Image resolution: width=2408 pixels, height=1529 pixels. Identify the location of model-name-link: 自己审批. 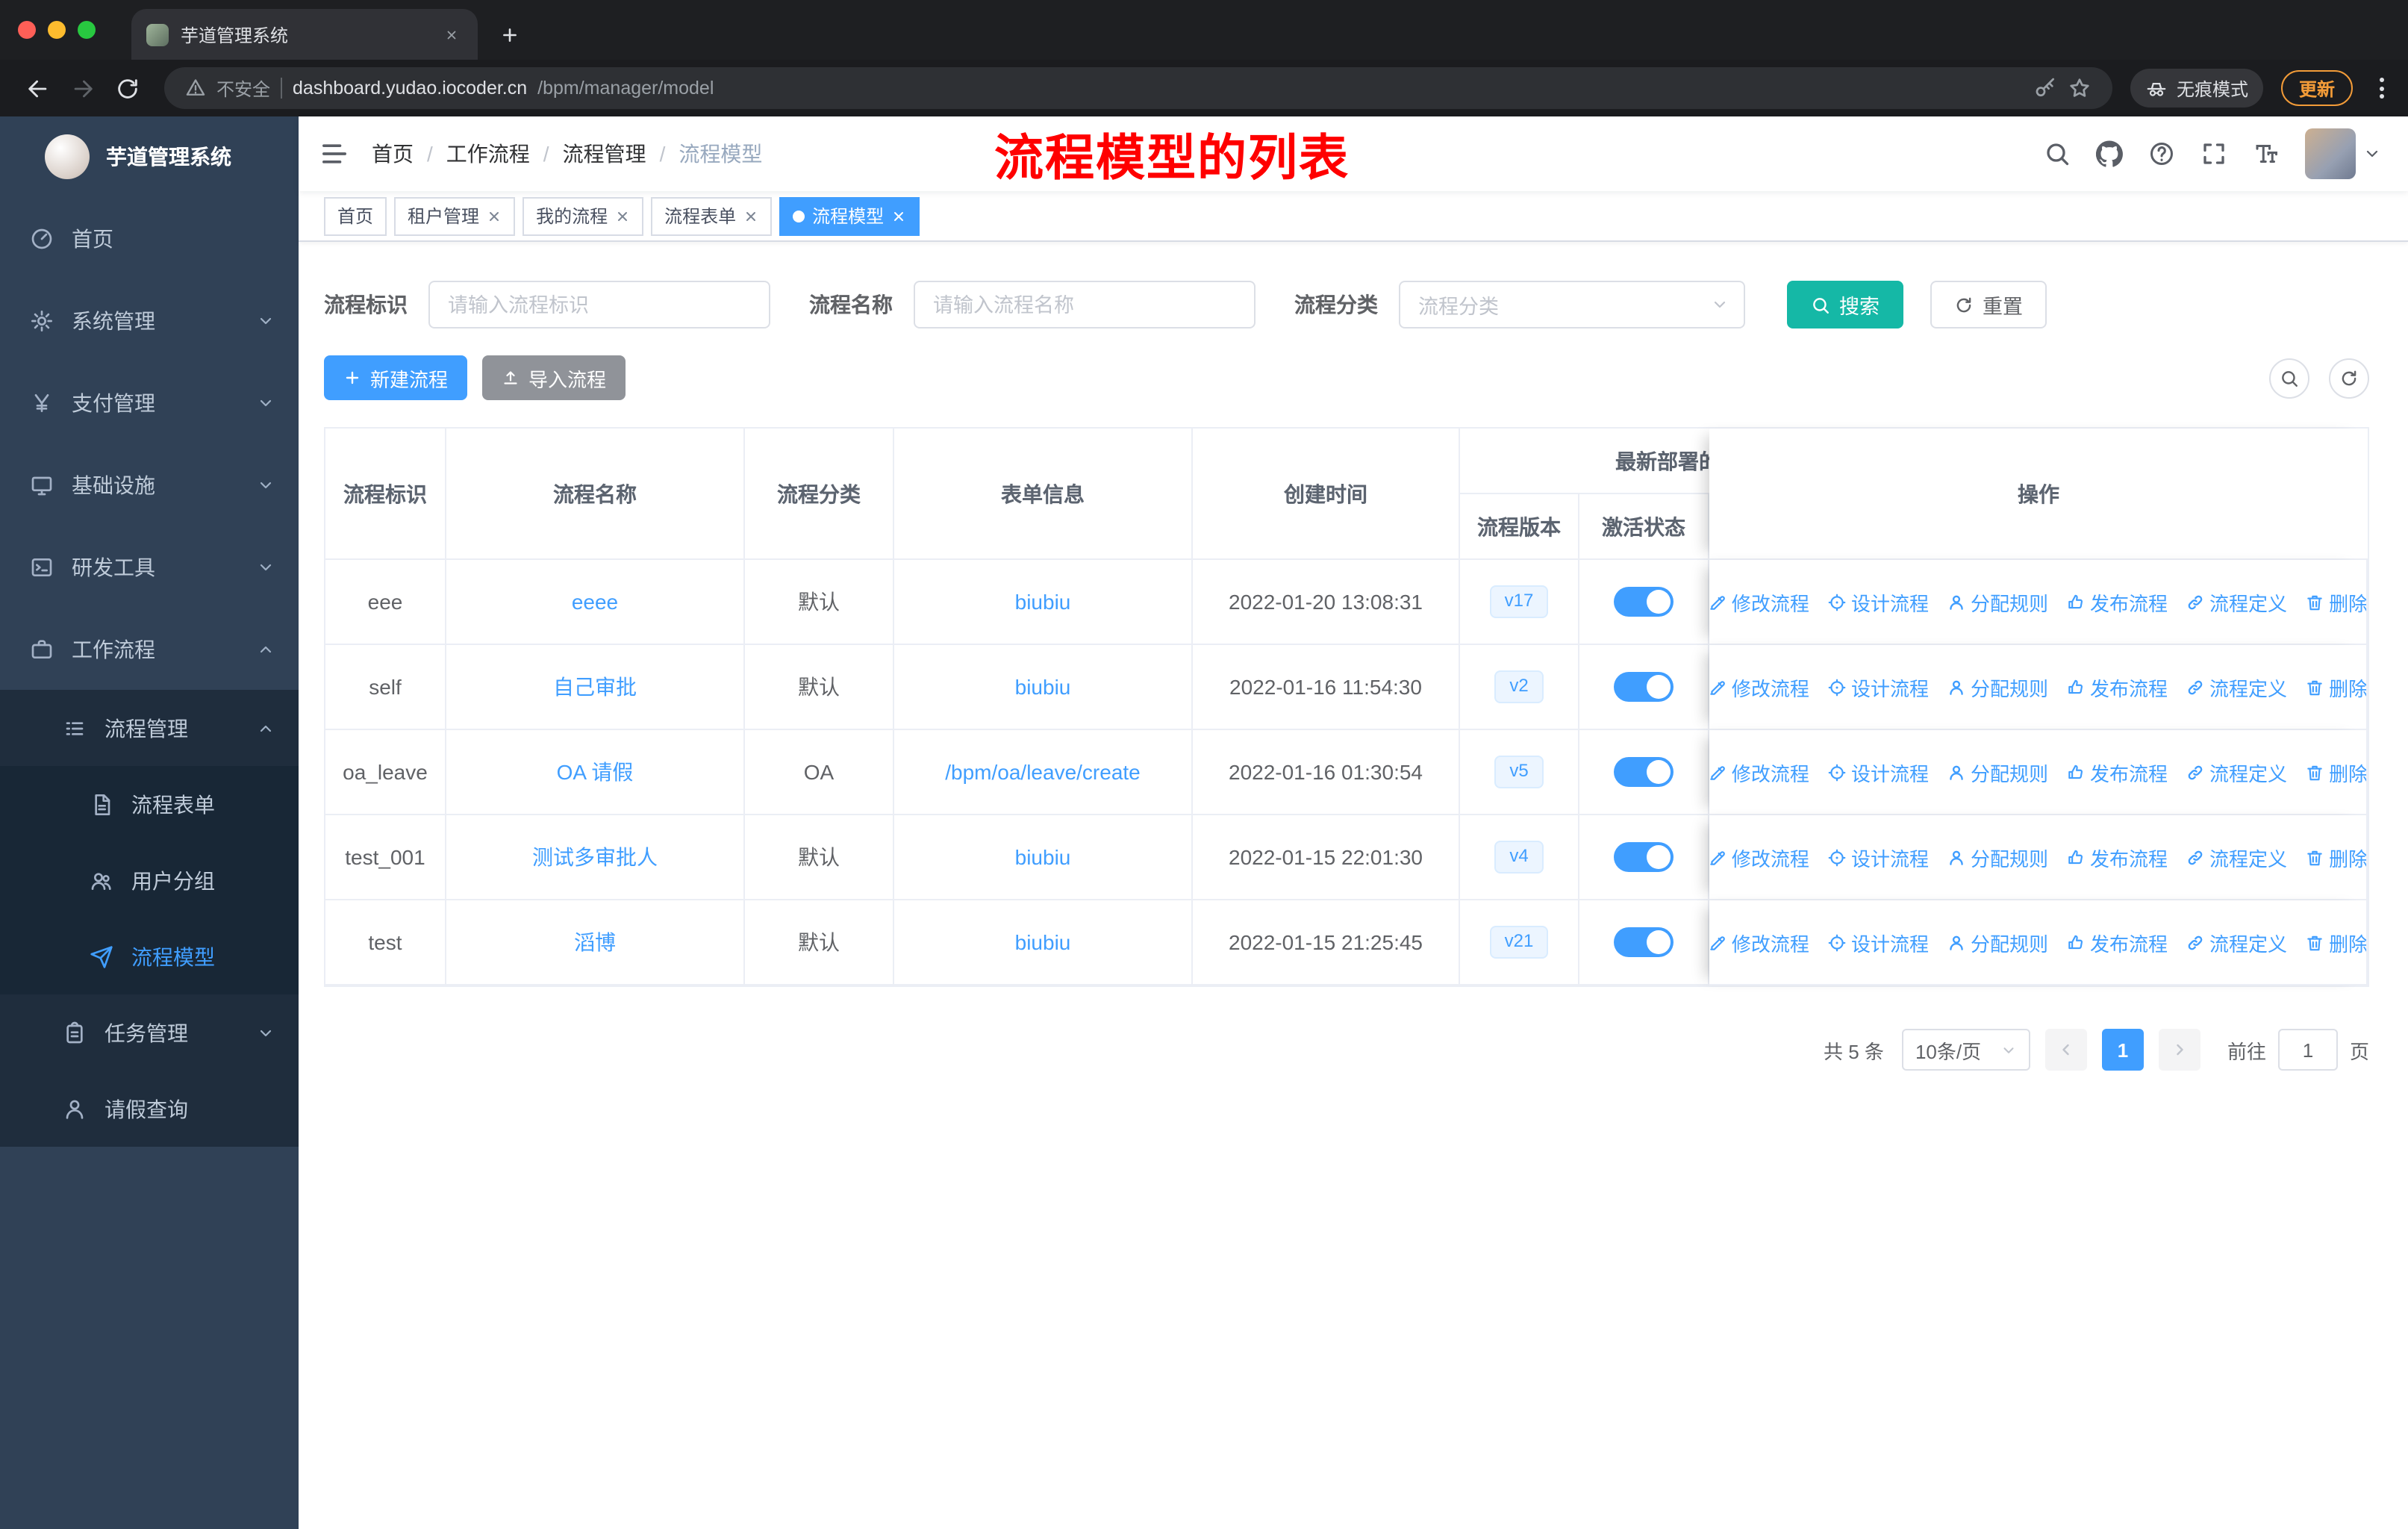
(595, 687).